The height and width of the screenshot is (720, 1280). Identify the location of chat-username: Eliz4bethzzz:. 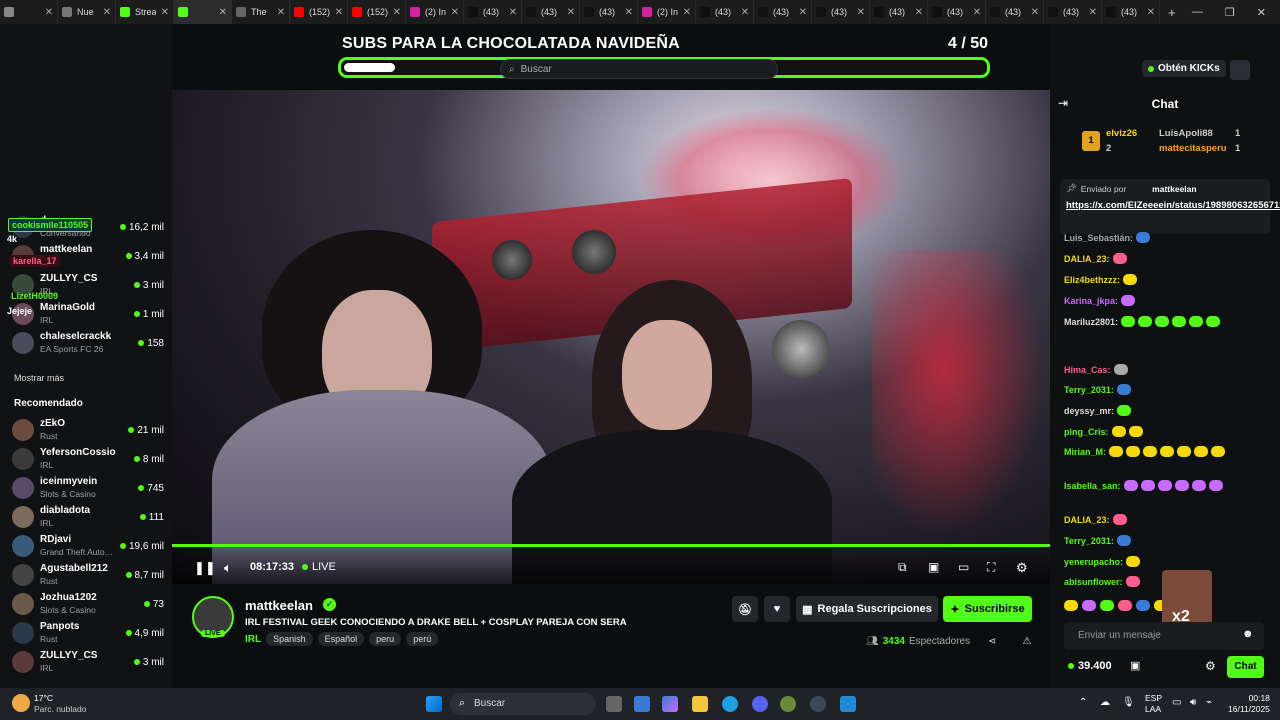
(1092, 280).